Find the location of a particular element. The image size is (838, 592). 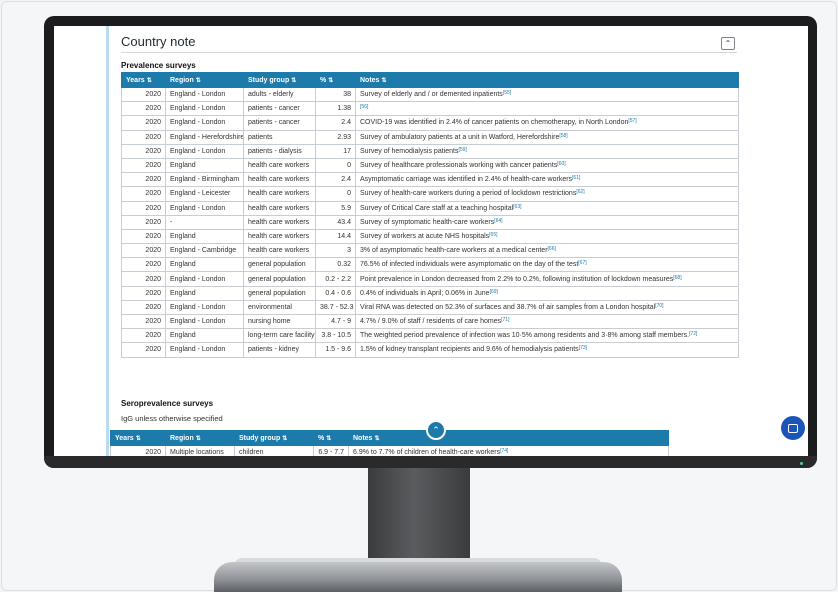

reference-link: [62] is located at coordinates (580, 192).